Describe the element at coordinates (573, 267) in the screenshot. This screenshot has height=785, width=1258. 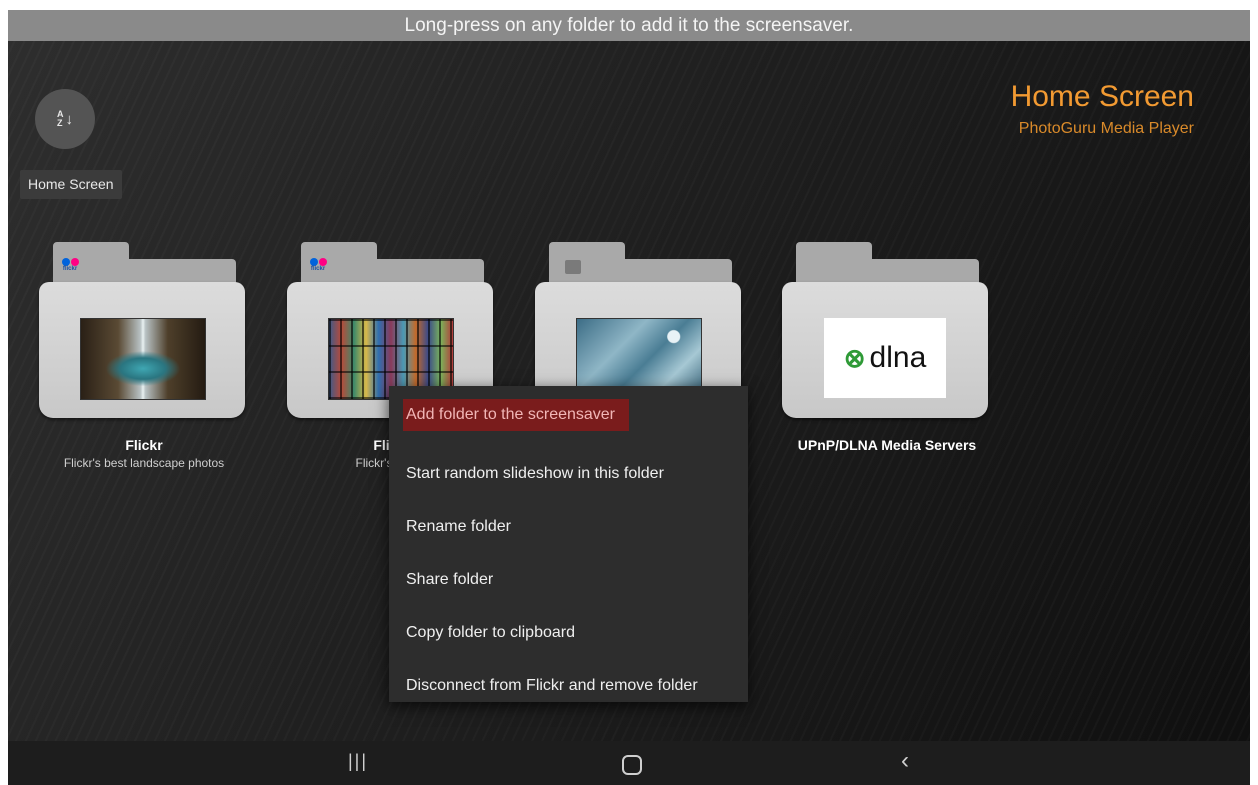
I see `server-icon` at that location.